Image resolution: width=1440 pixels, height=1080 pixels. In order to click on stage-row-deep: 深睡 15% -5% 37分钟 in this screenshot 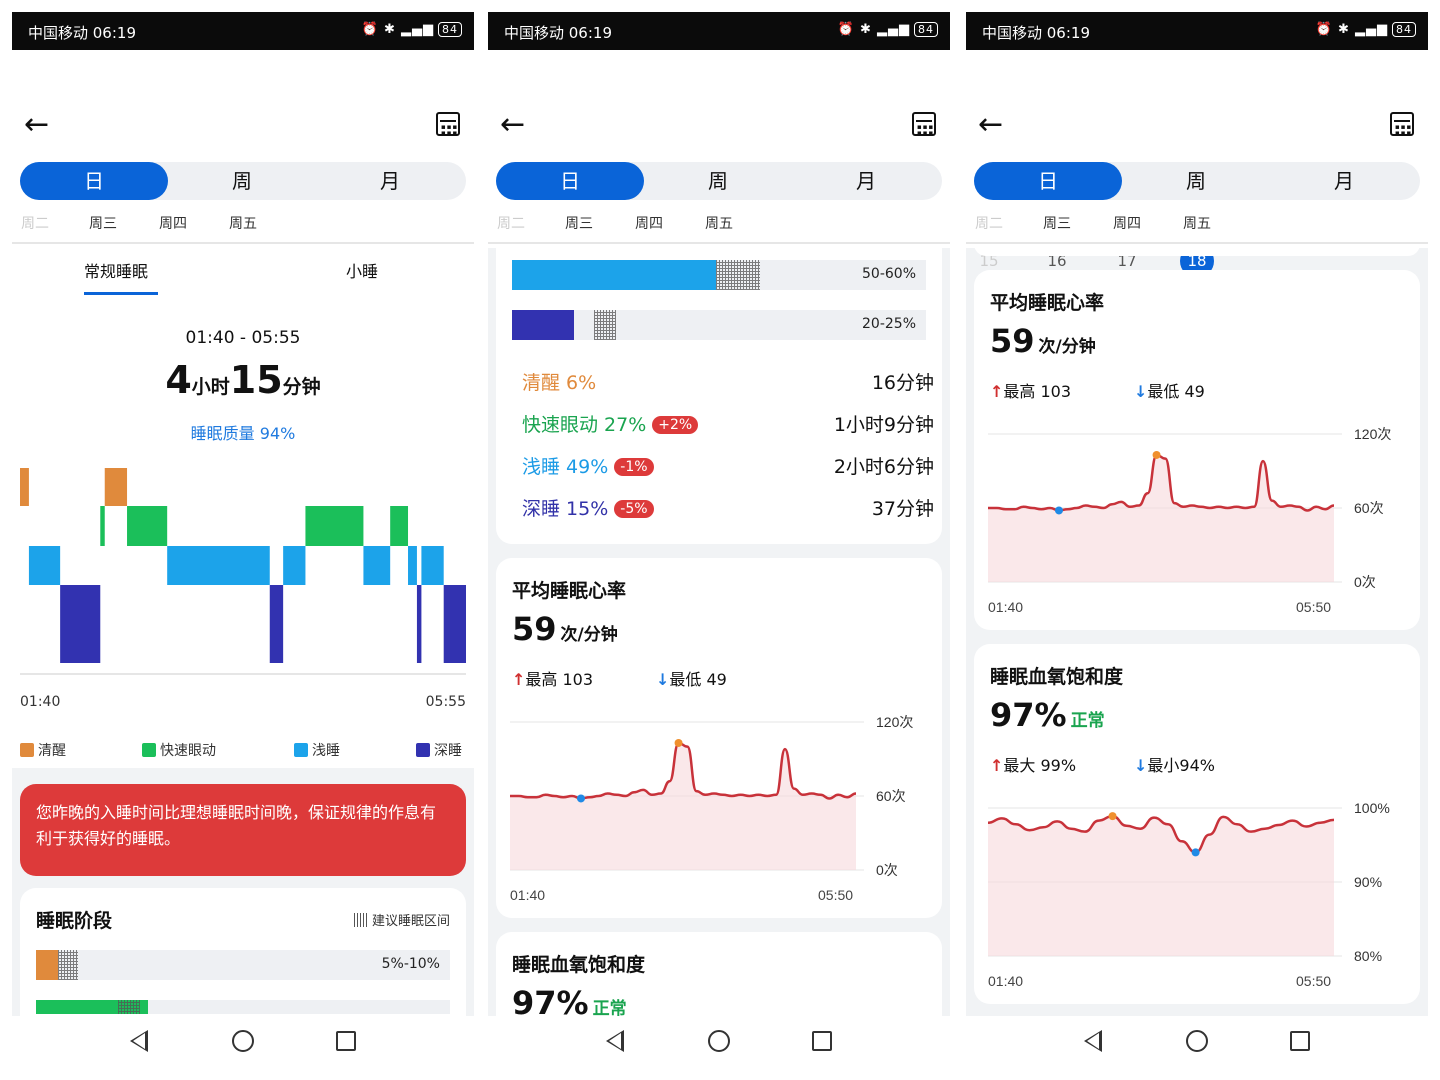, I will do `click(728, 509)`.